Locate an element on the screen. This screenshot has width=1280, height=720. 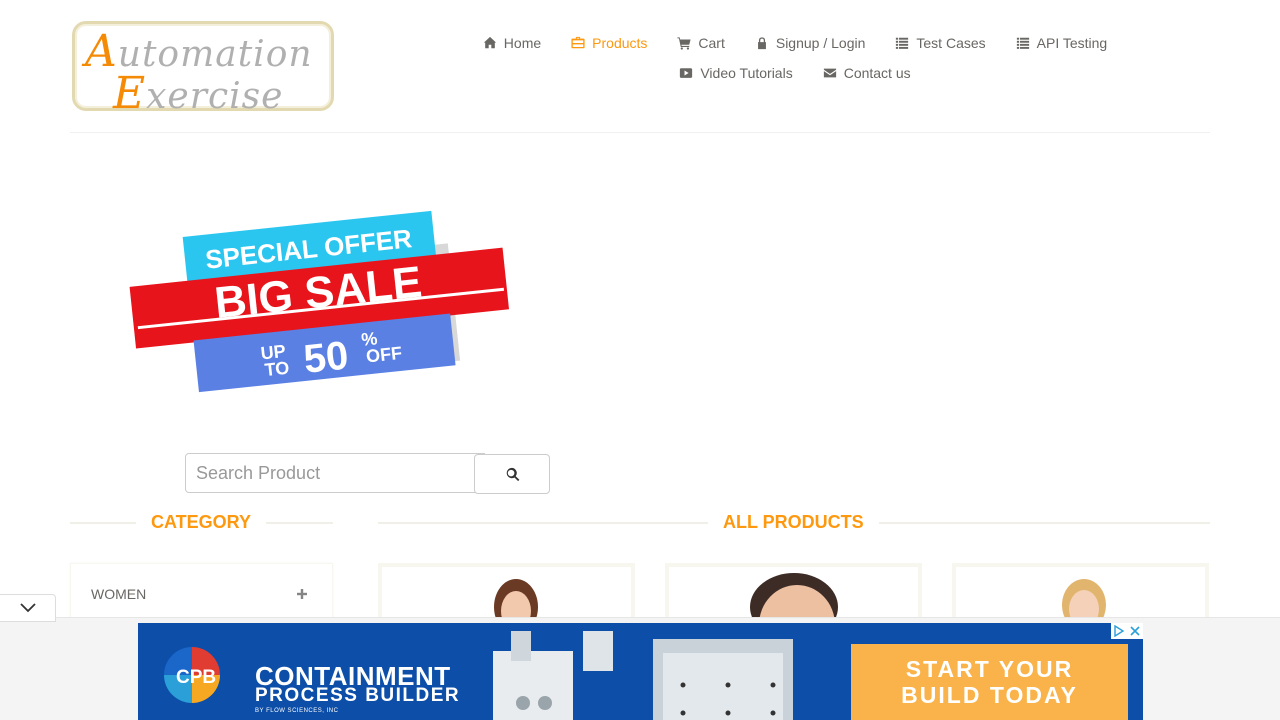
nav-cart: Cart is located at coordinates (701, 43).